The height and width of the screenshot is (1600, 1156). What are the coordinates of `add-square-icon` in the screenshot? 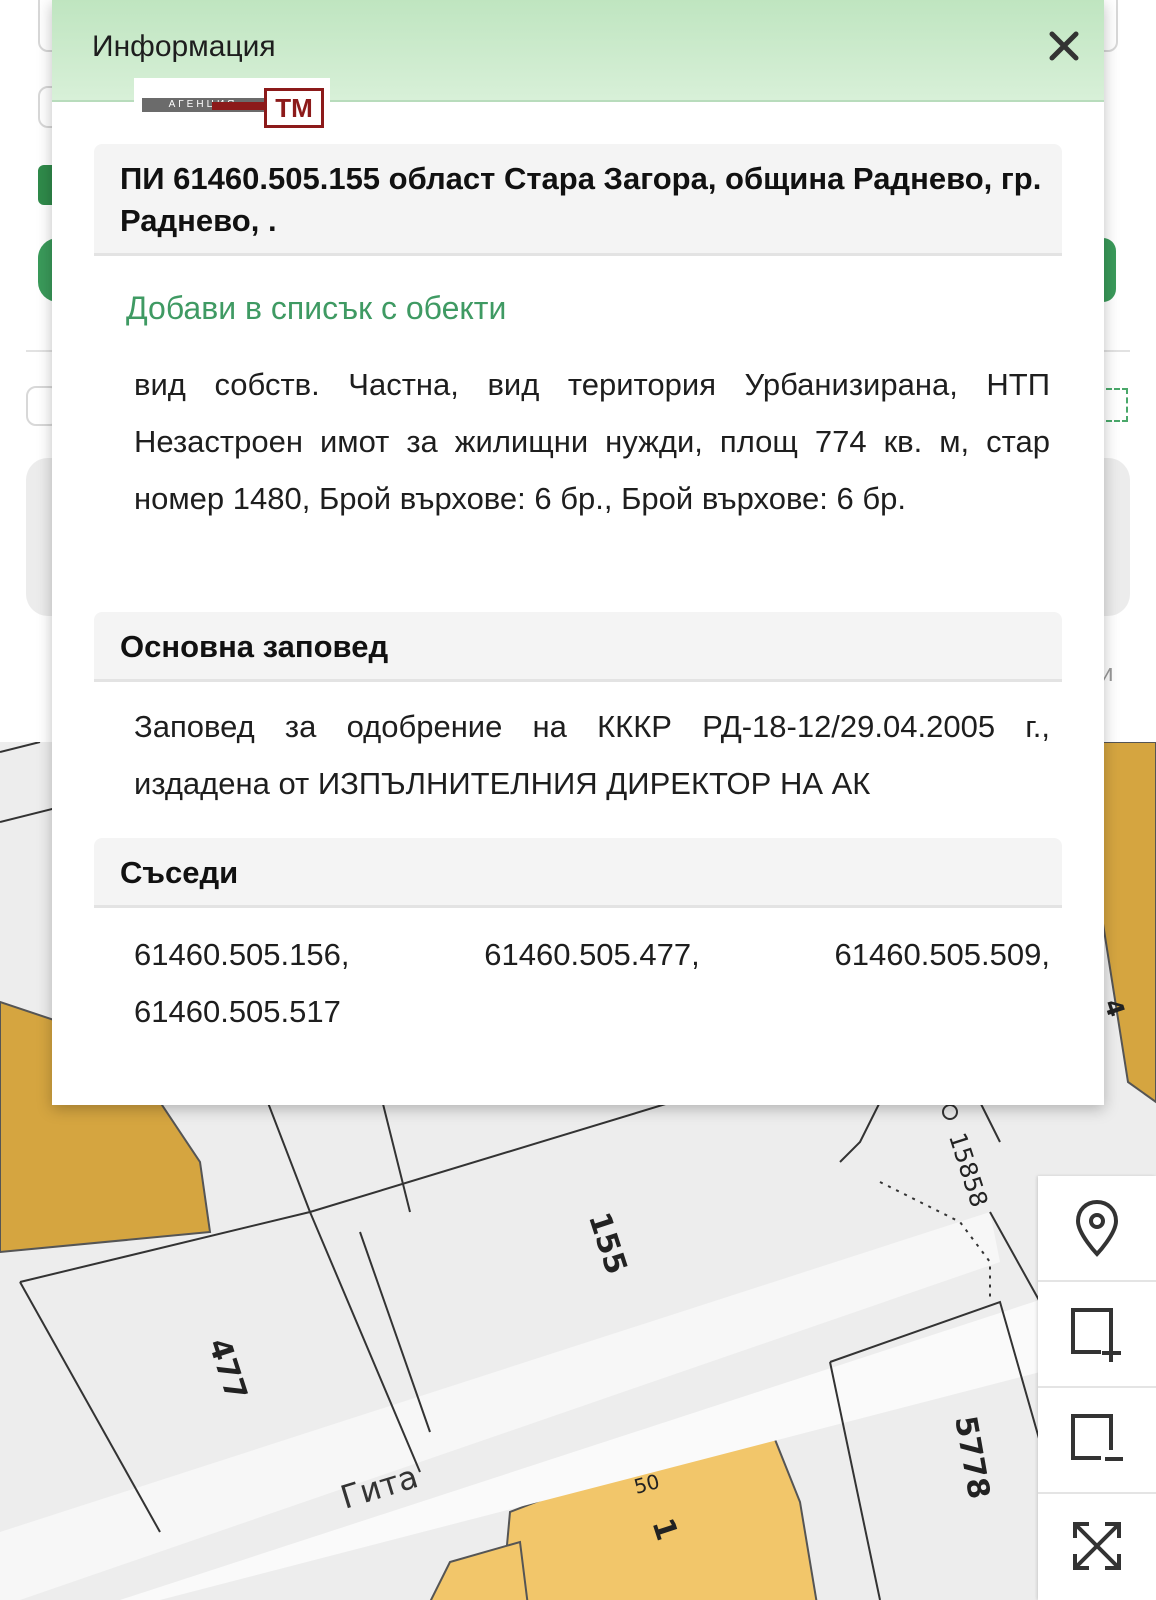 It's located at (1096, 1335).